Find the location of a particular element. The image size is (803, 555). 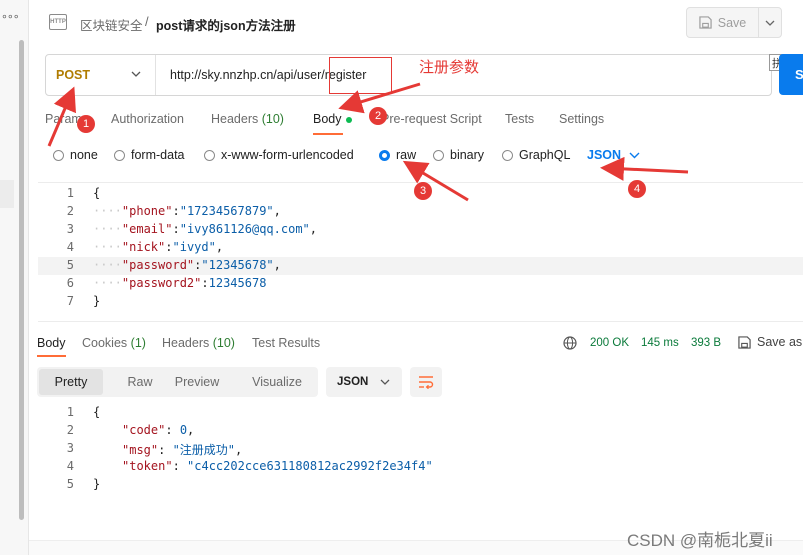

response-view-segmented: Pretty Raw Preview Visualize is located at coordinates (177, 382).